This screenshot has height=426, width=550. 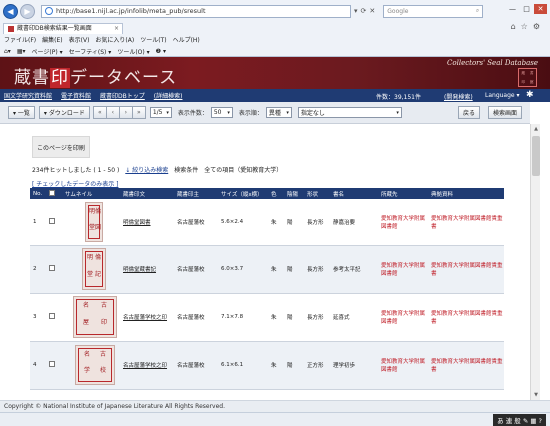 I want to click on row-seal-text: 明倫堂蔵書記, so click(x=147, y=269).